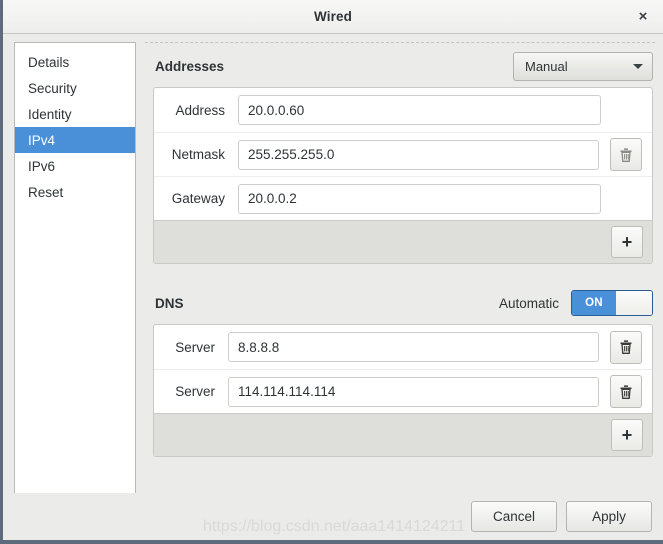  I want to click on apply-button: Apply, so click(609, 516).